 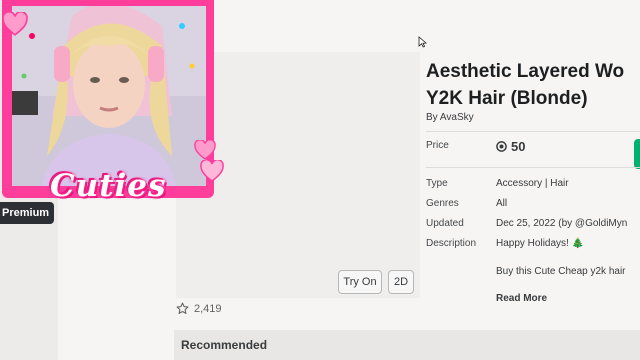 What do you see at coordinates (432, 117) in the screenshot?
I see `by-label: By` at bounding box center [432, 117].